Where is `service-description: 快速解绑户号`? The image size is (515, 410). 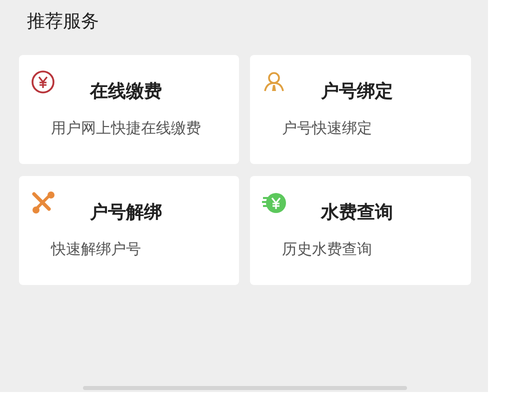
service-description: 快速解绑户号 is located at coordinates (96, 249).